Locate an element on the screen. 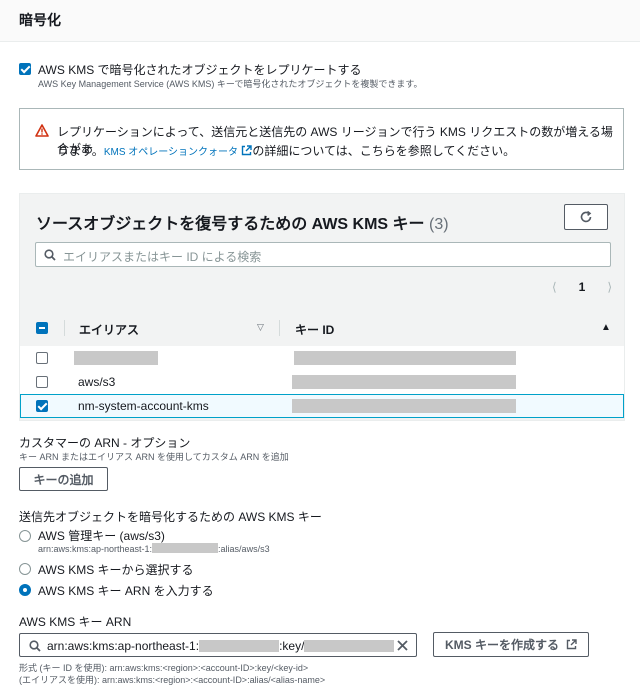 The height and width of the screenshot is (686, 640). select-all-checkbox is located at coordinates (42, 328).